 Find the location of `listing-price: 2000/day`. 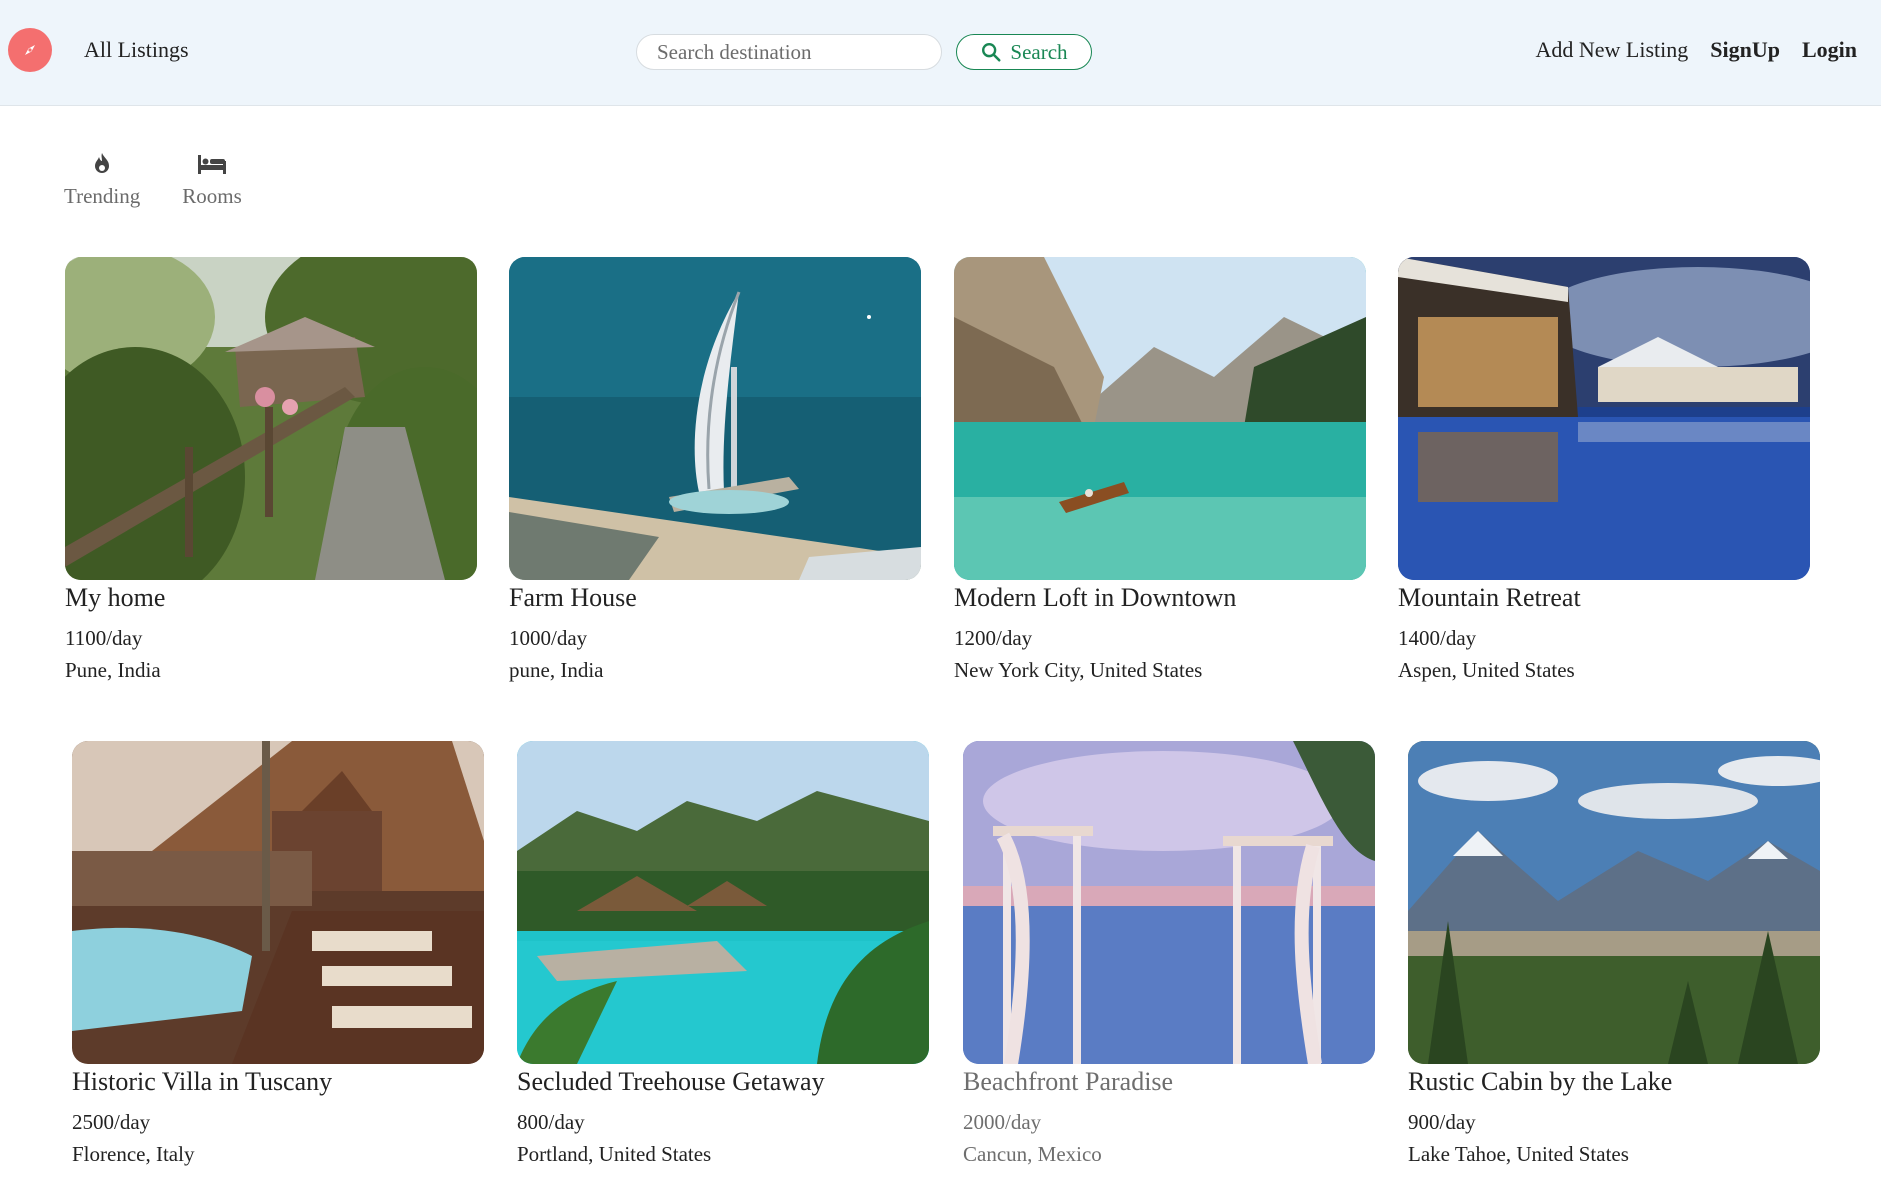

listing-price: 2000/day is located at coordinates (1002, 1122).